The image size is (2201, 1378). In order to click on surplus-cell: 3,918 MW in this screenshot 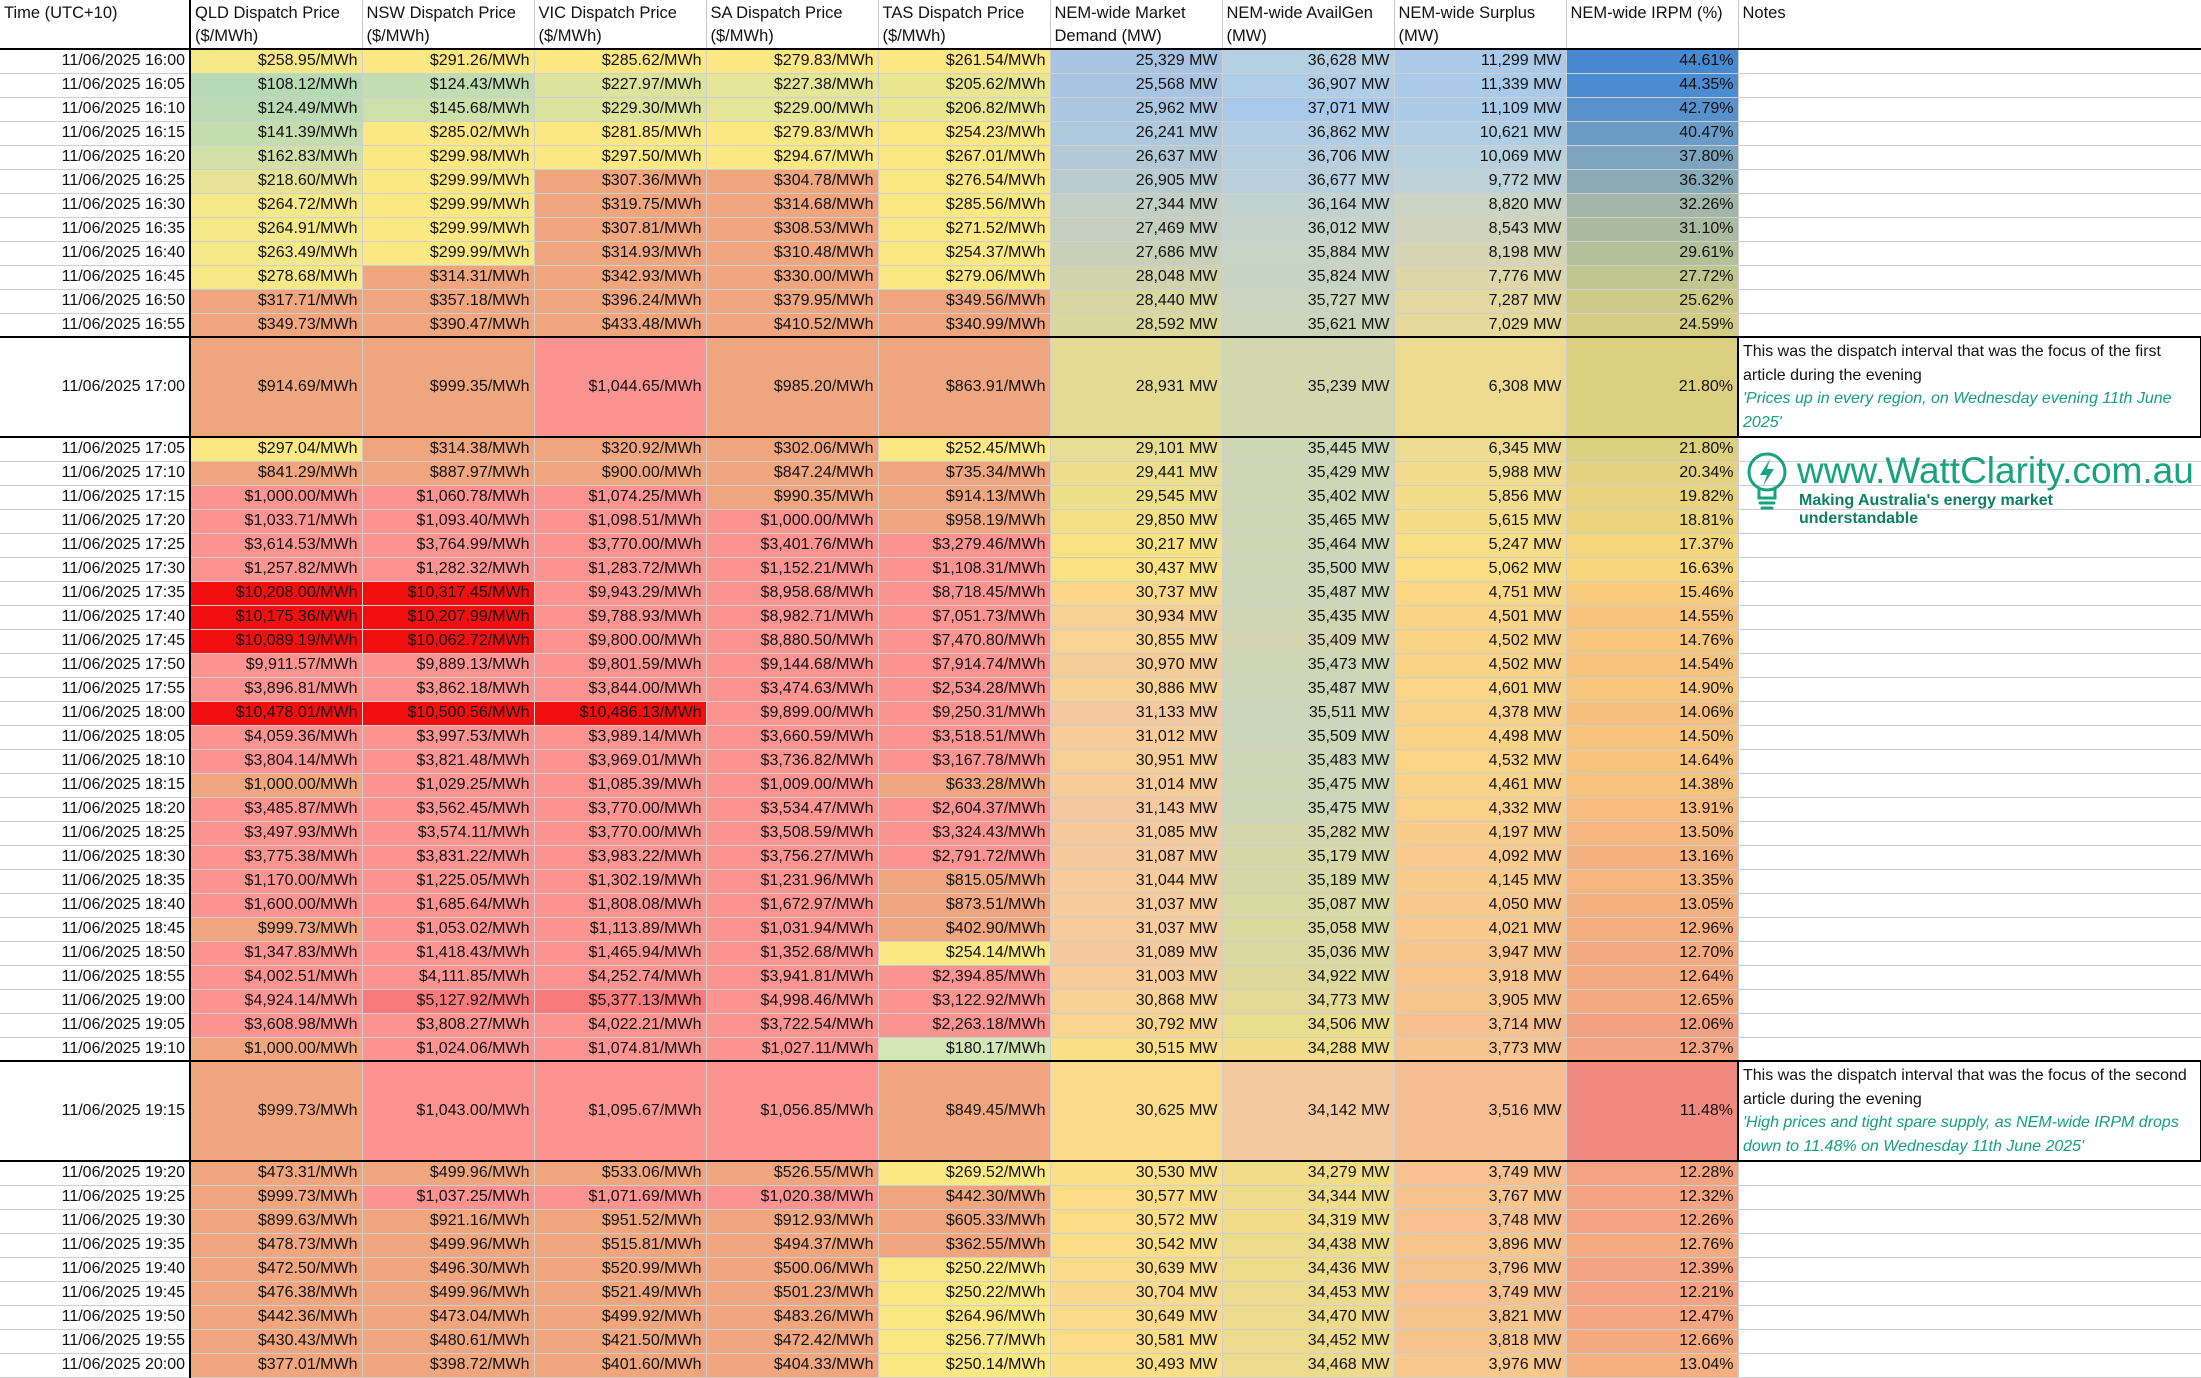, I will do `click(1480, 977)`.